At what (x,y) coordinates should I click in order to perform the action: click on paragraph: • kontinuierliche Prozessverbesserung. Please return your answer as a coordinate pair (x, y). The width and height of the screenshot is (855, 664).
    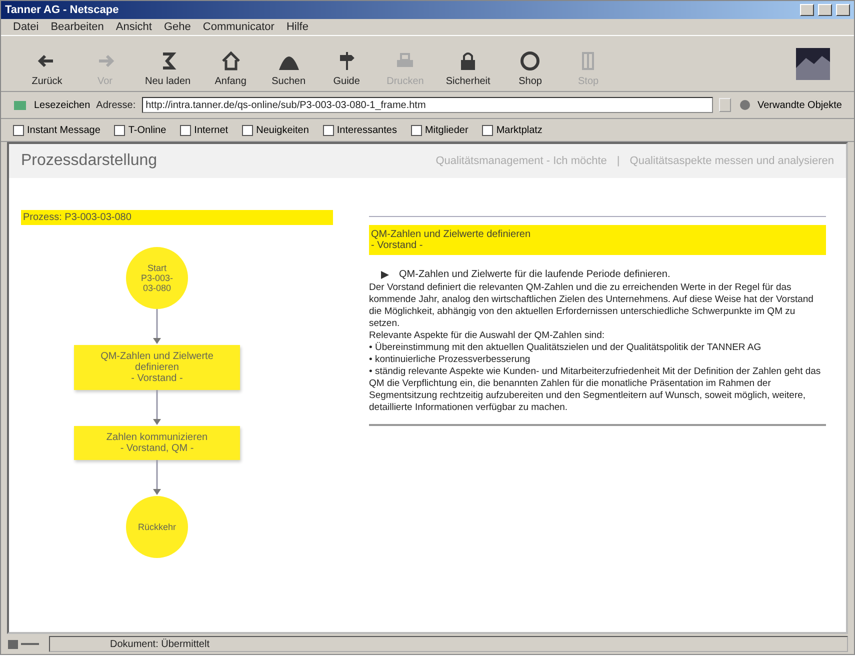
    Looking at the image, I should click on (450, 360).